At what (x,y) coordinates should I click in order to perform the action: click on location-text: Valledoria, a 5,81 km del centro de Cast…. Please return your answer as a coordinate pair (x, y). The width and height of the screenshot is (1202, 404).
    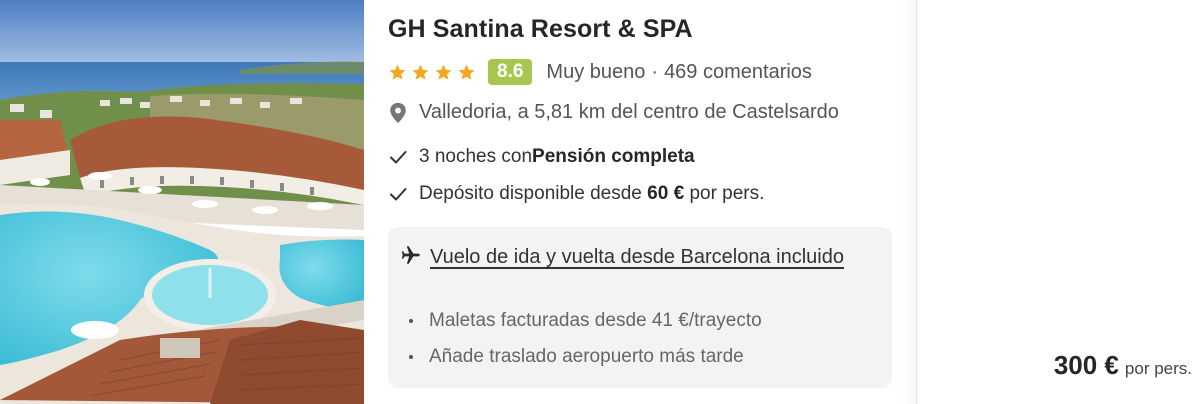
    Looking at the image, I should click on (629, 111).